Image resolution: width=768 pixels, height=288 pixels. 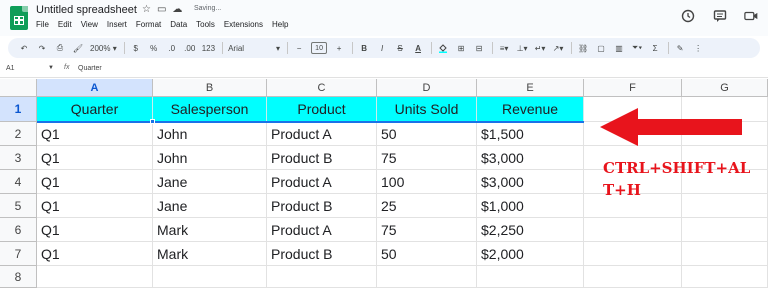 I want to click on row-header-3: 3, so click(x=18, y=158).